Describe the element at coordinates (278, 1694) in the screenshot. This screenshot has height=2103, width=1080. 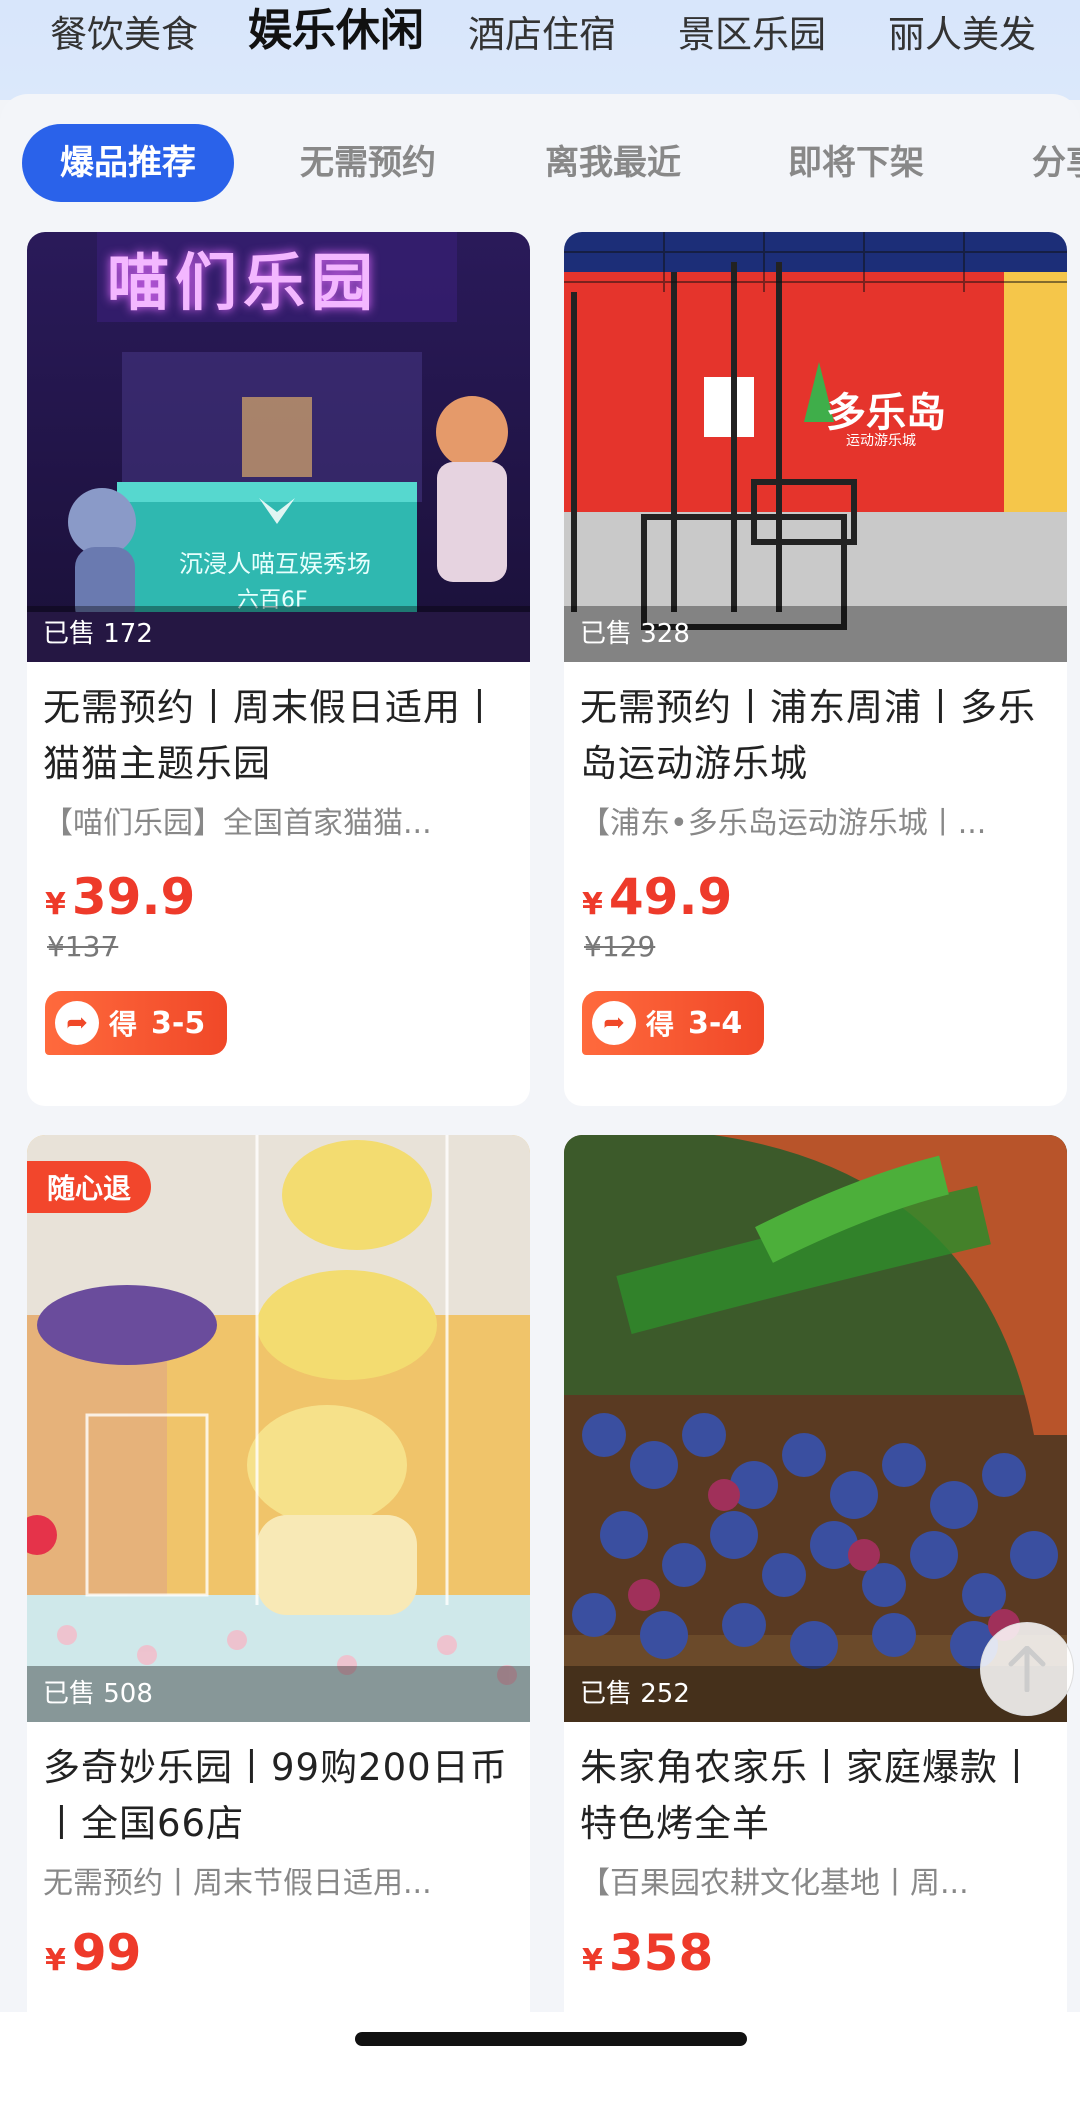
I see `sold-count: 已售 508` at that location.